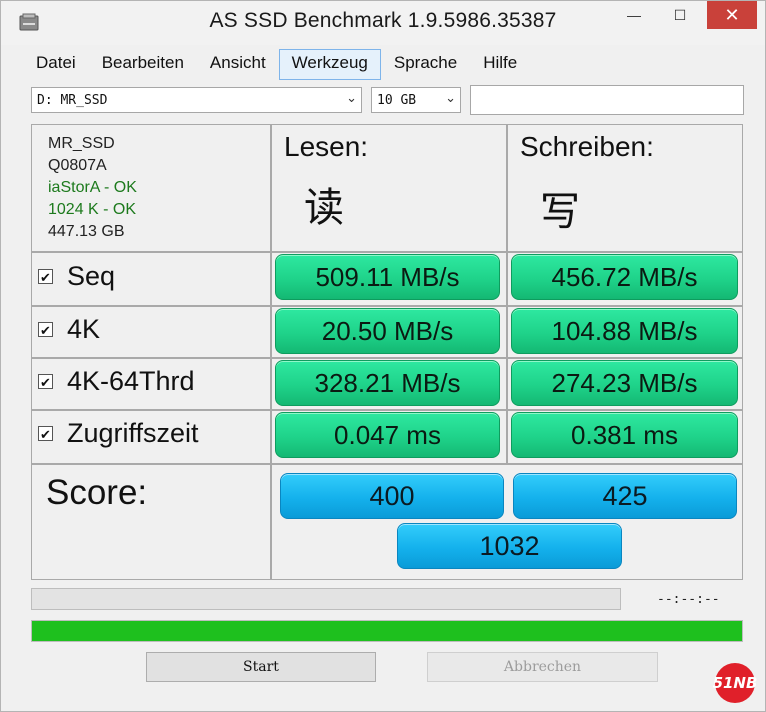 Image resolution: width=766 pixels, height=712 pixels. I want to click on read-header: Lesen:, so click(326, 146).